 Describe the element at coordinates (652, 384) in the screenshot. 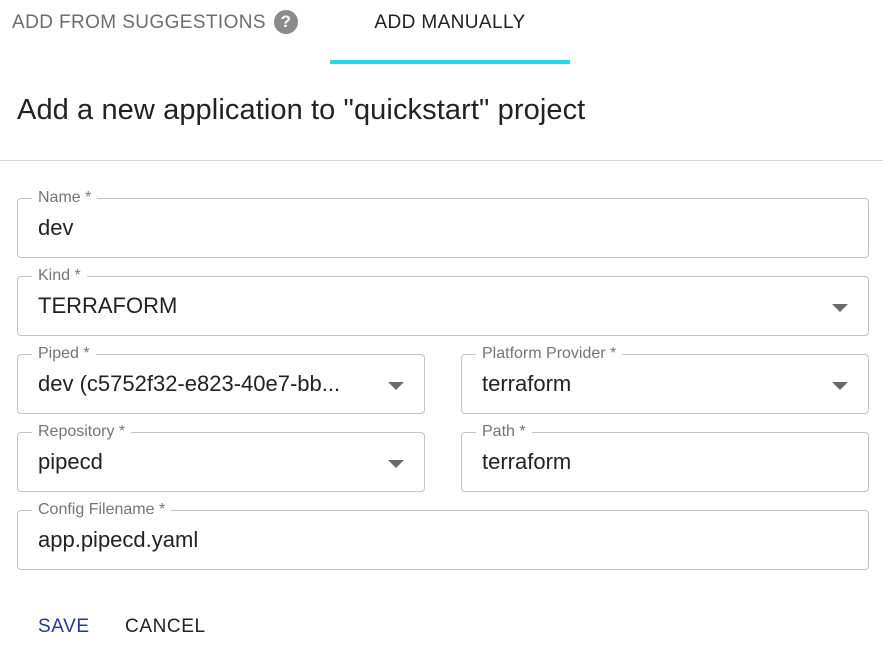

I see `platform-provider-select-value: terraform` at that location.